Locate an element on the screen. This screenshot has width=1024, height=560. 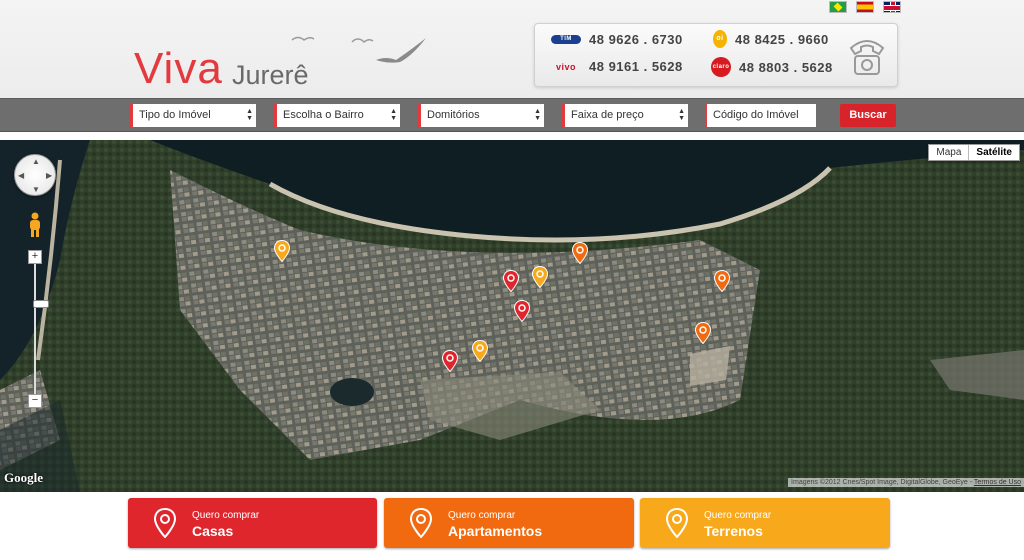
map-type-satellite-button: Satélite is located at coordinates (993, 152).